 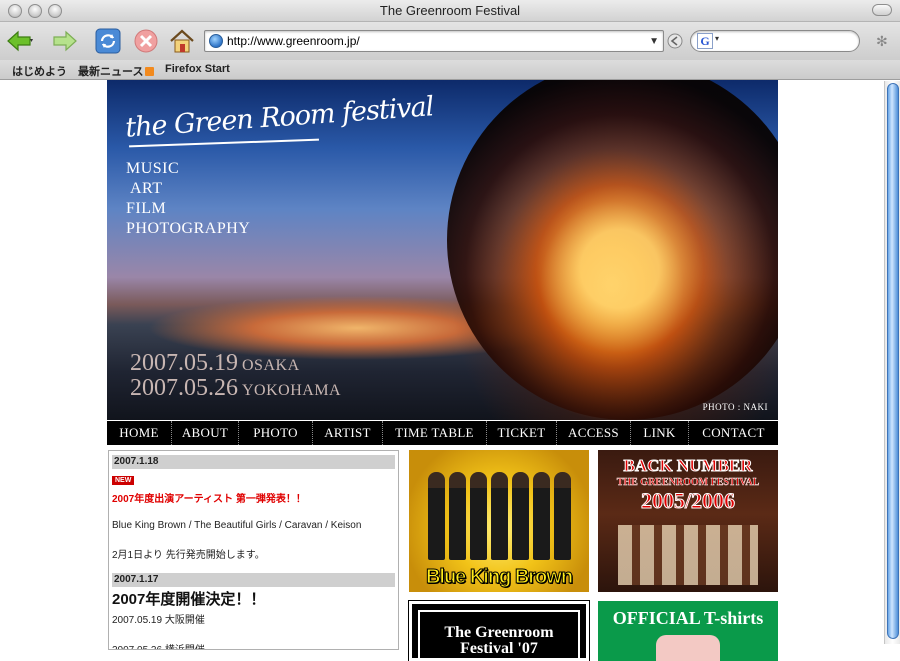 What do you see at coordinates (292, 390) in the screenshot?
I see `yokohama-city: YOKOHAMA` at bounding box center [292, 390].